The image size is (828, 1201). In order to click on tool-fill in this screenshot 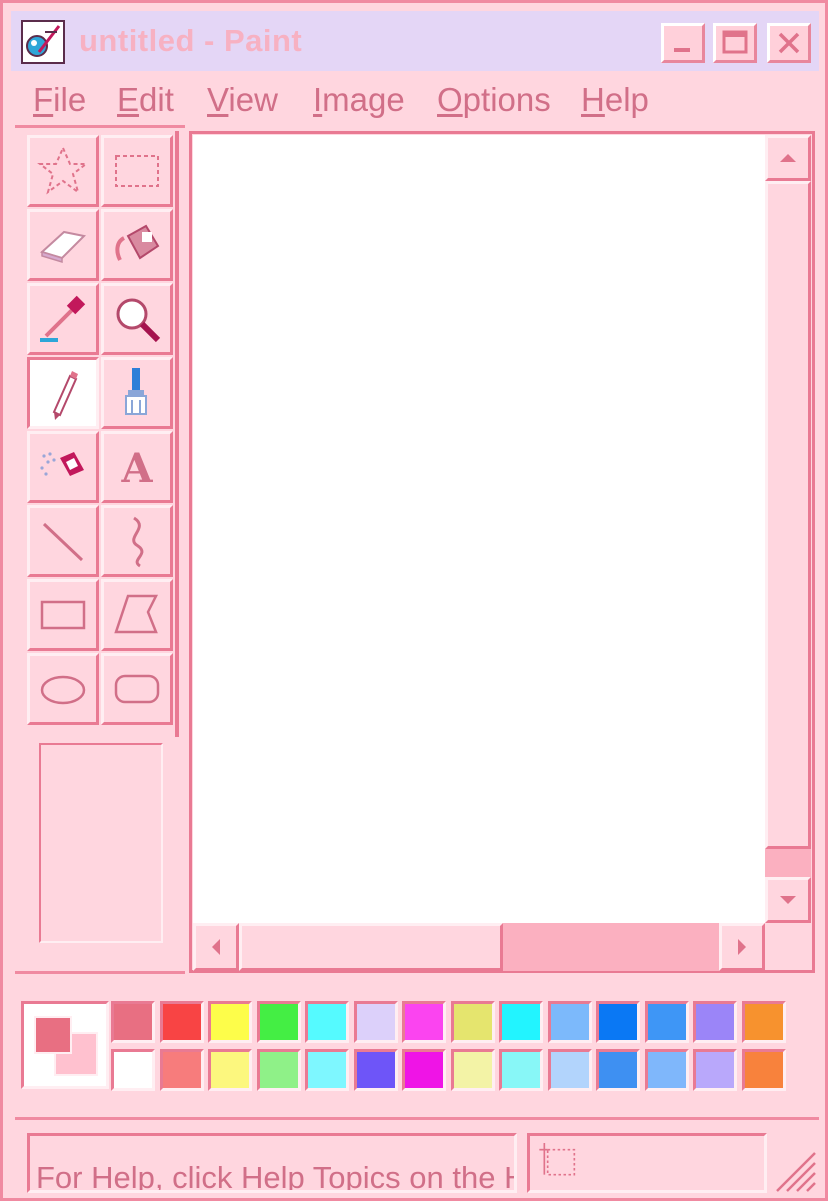, I will do `click(137, 245)`.